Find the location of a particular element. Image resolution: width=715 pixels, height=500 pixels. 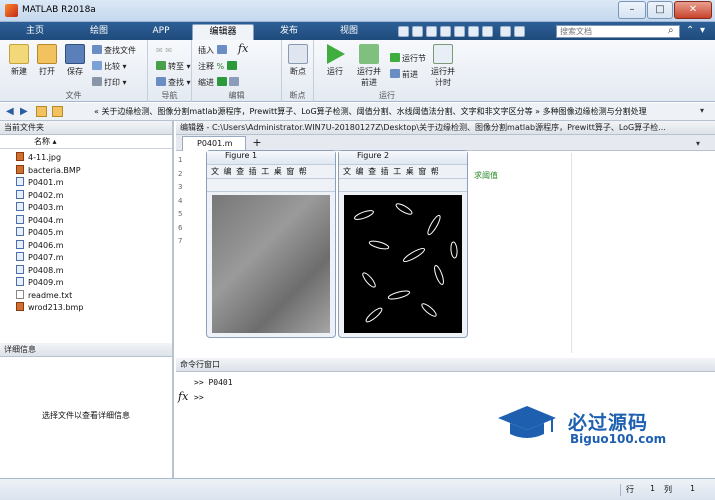

advance-button: 前进 is located at coordinates (404, 75).